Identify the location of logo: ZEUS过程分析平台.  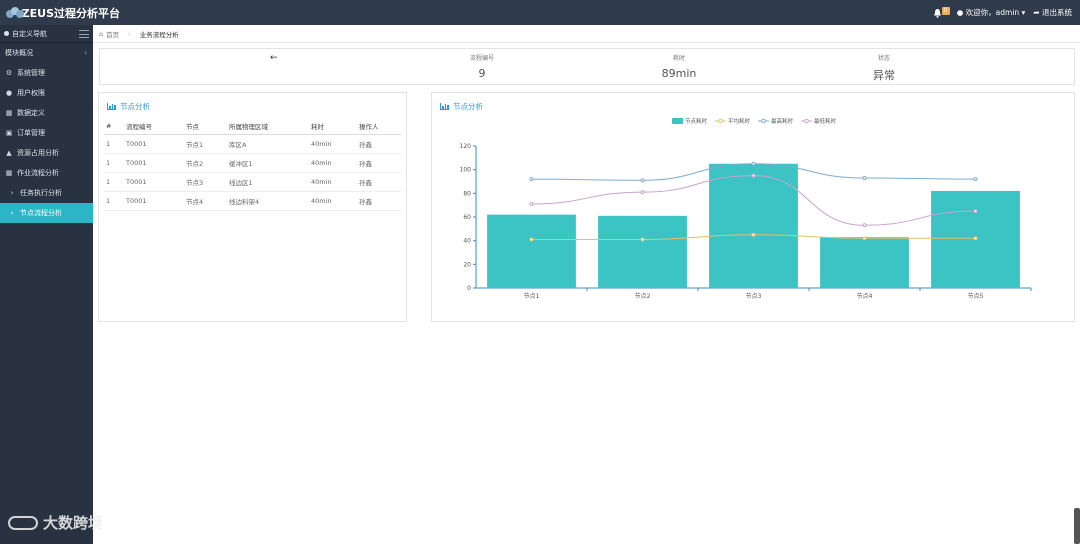
(60, 13).